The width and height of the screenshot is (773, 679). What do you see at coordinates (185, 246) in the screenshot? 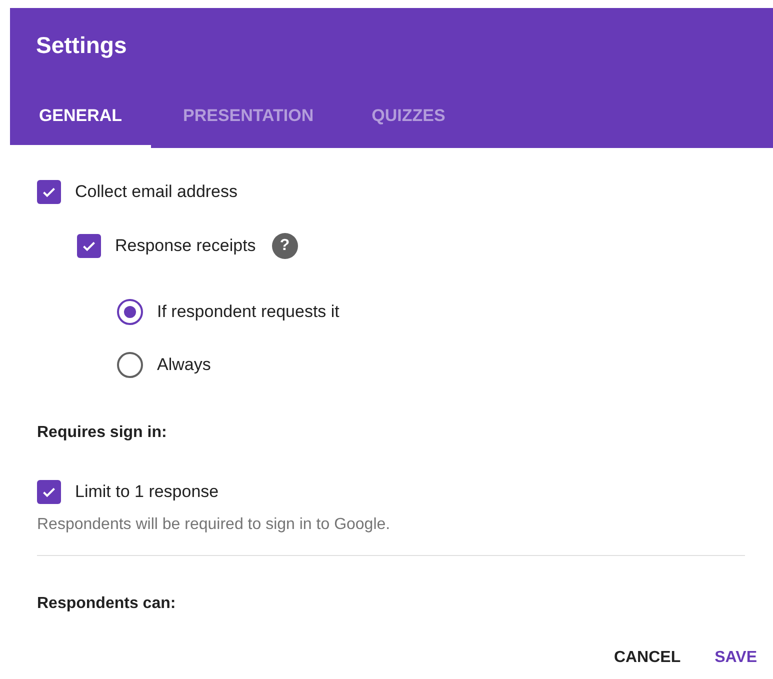
I see `option-label: Response receipts` at bounding box center [185, 246].